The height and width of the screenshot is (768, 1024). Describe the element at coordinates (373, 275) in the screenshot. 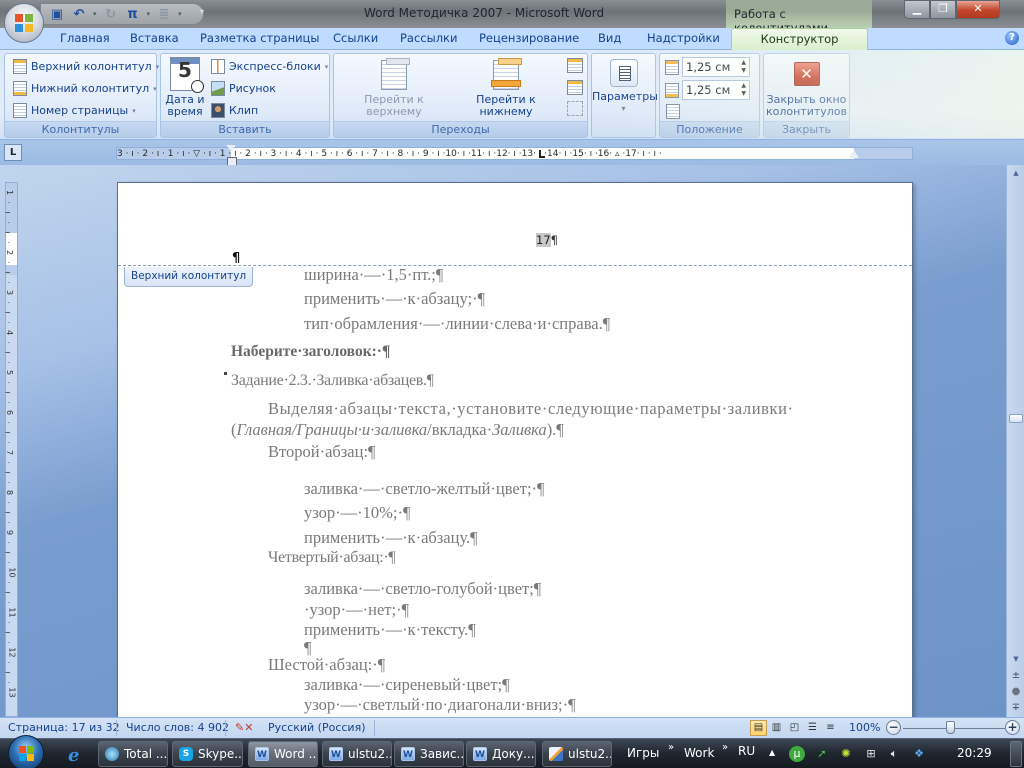

I see `doc-line: ширина·—·1,5·пт.;¶` at that location.